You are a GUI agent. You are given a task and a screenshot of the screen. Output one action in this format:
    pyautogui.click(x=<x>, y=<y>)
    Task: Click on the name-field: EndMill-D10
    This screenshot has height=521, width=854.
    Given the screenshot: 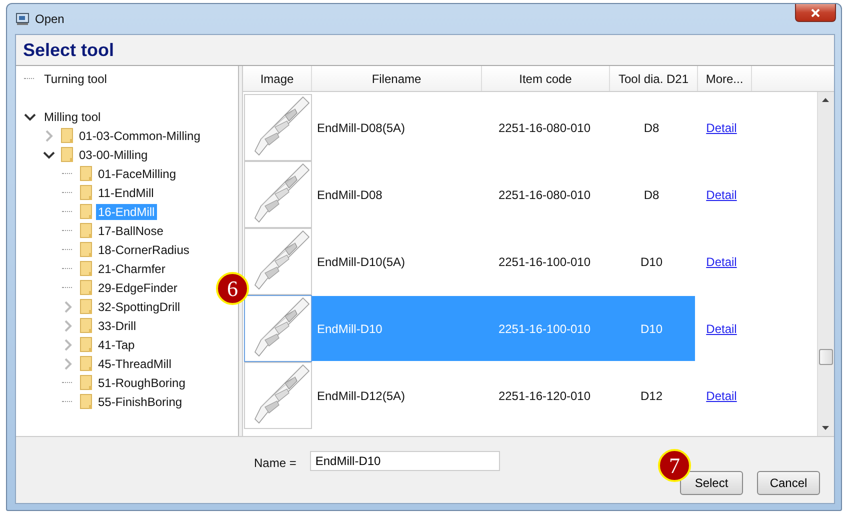 What is the action you would take?
    pyautogui.click(x=405, y=461)
    